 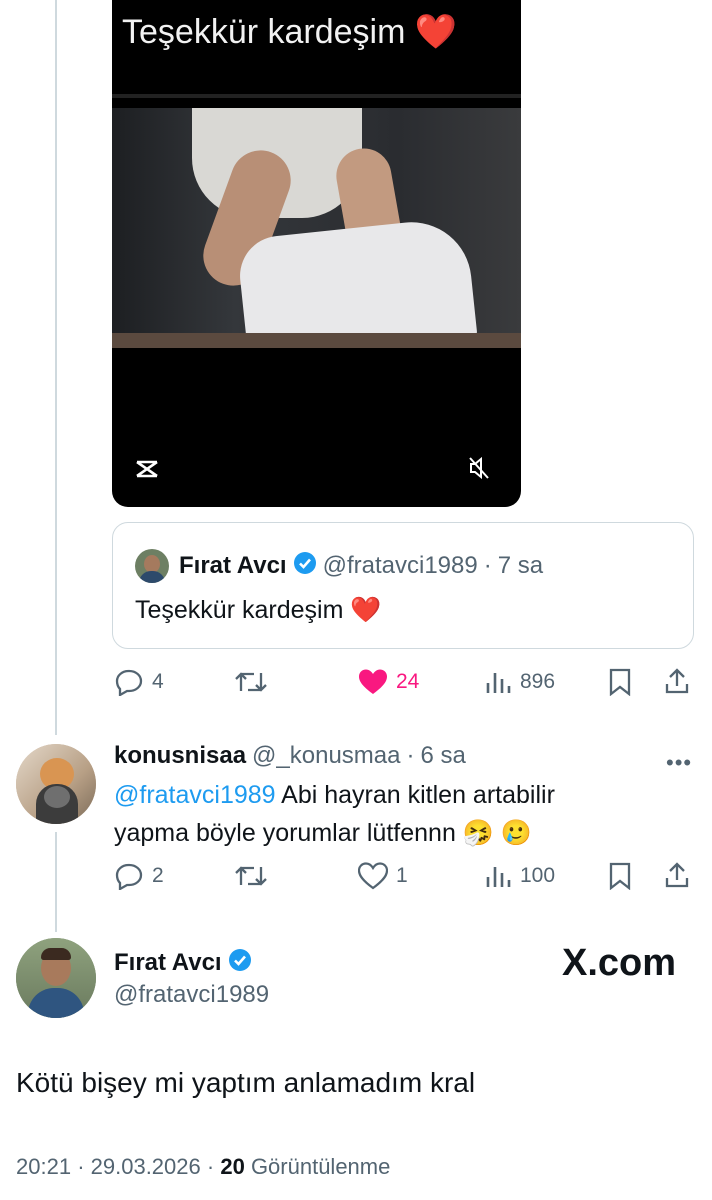 What do you see at coordinates (538, 875) in the screenshot?
I see `reply-views-count: 100` at bounding box center [538, 875].